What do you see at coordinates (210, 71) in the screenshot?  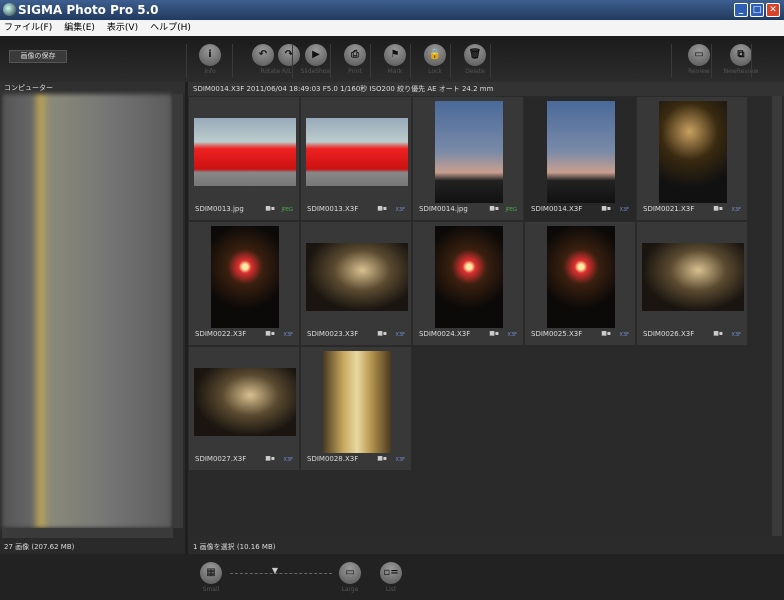 I see `info-label: Info` at bounding box center [210, 71].